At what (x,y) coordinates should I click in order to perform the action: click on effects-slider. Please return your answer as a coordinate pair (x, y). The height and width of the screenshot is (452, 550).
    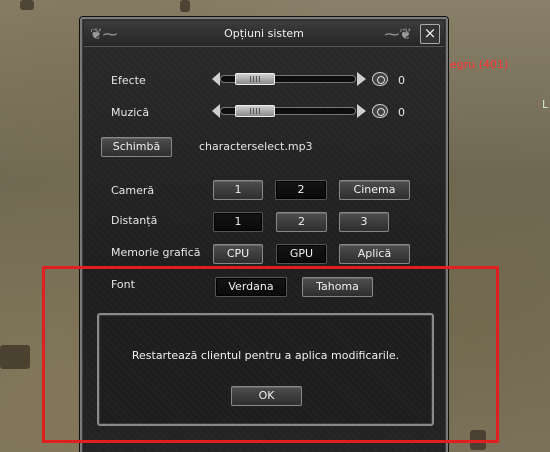
    Looking at the image, I should click on (289, 79).